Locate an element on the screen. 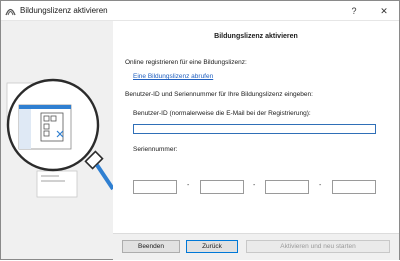 The height and width of the screenshot is (261, 400). userid-input is located at coordinates (254, 129).